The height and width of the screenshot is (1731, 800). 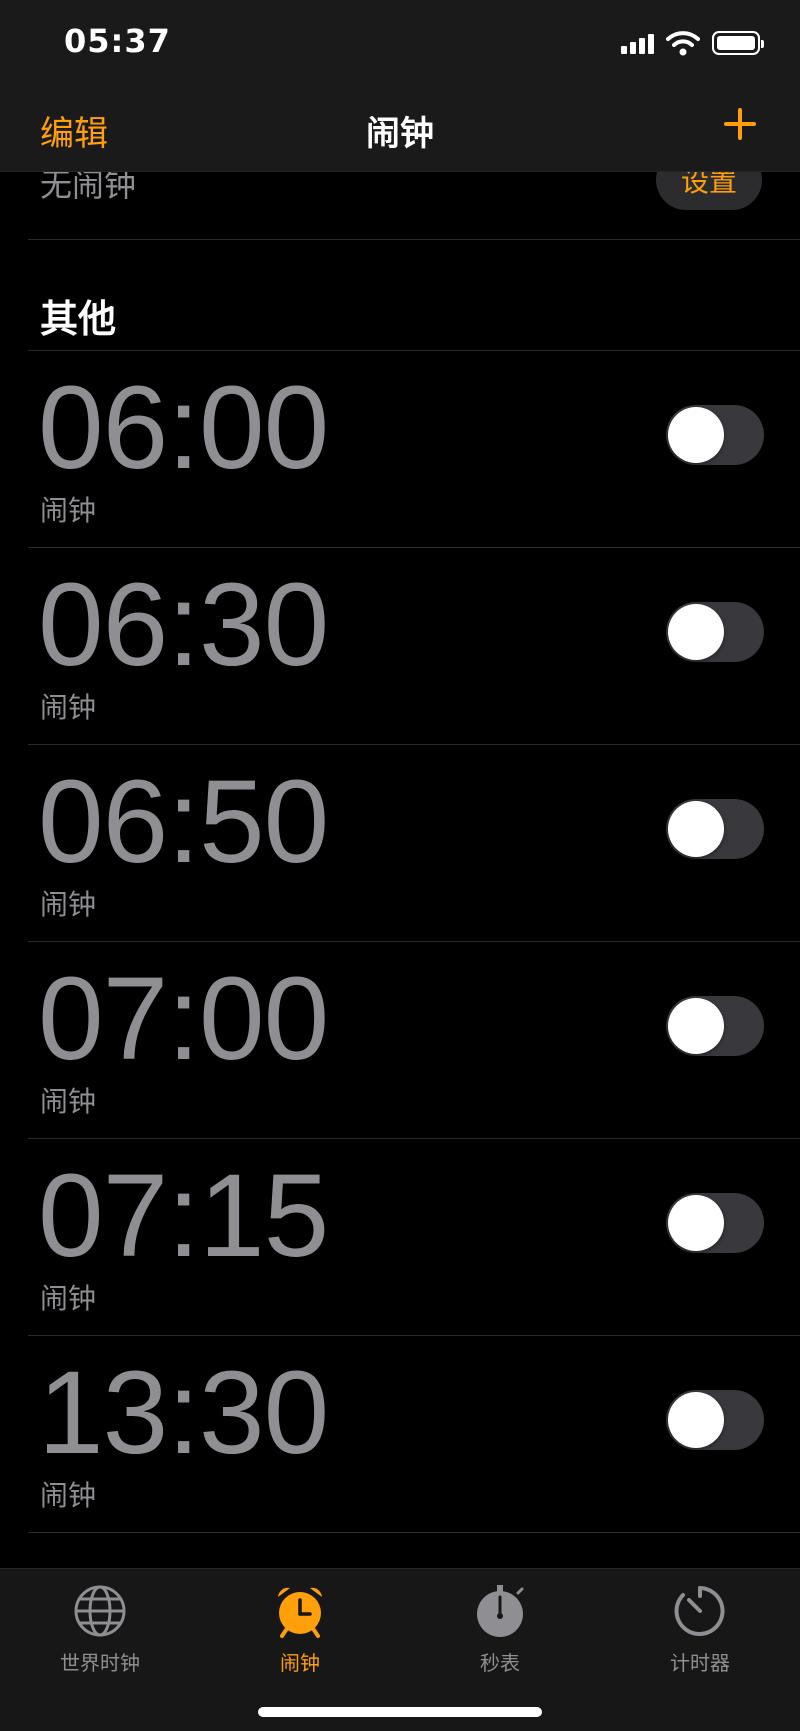 I want to click on wifi-icon, so click(x=683, y=43).